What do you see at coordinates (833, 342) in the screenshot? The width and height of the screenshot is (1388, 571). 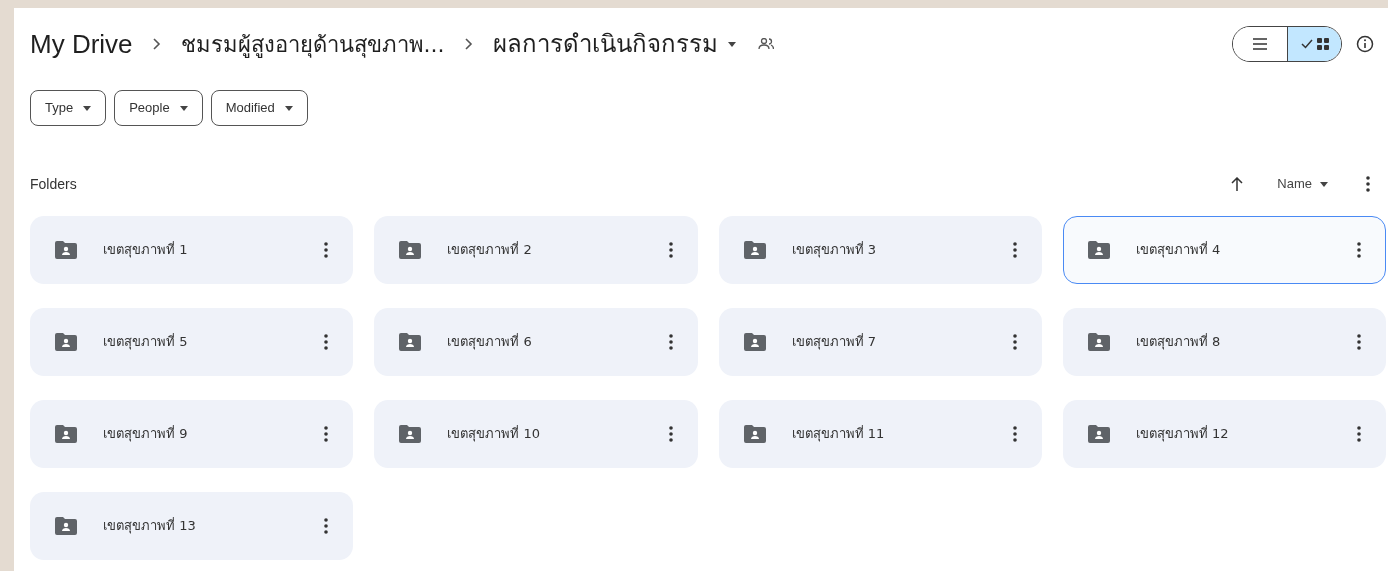 I see `folder-name: เขตสุขภาพที่ 7` at bounding box center [833, 342].